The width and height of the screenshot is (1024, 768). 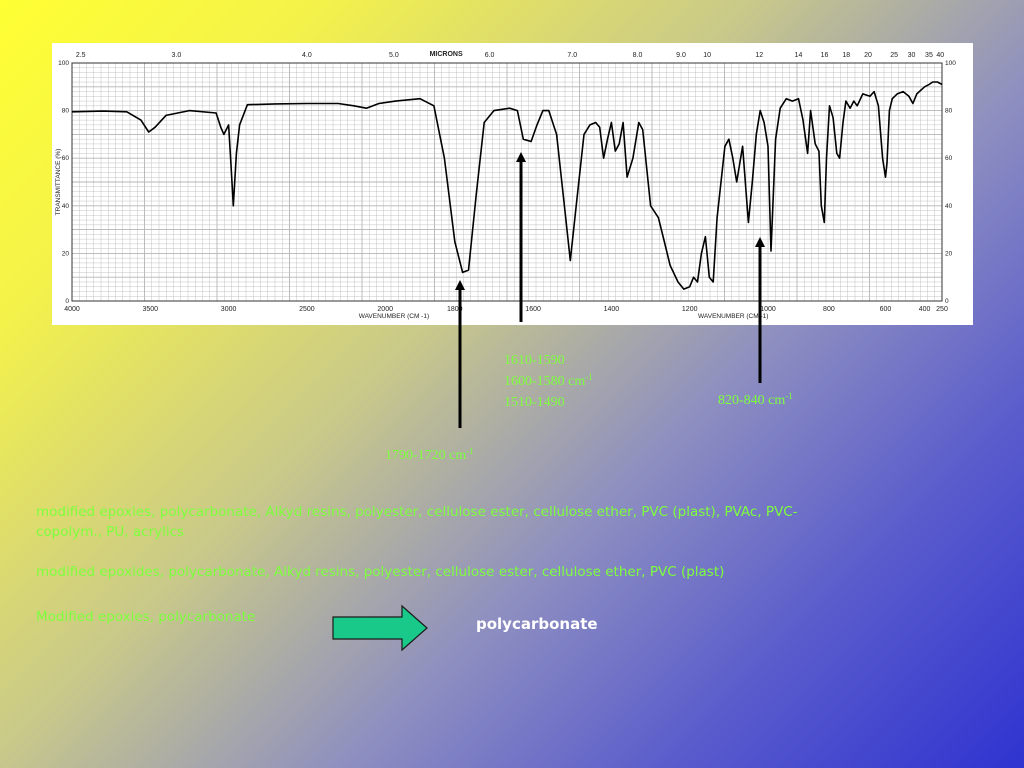 I want to click on y-tick-label-right: 60, so click(x=949, y=158).